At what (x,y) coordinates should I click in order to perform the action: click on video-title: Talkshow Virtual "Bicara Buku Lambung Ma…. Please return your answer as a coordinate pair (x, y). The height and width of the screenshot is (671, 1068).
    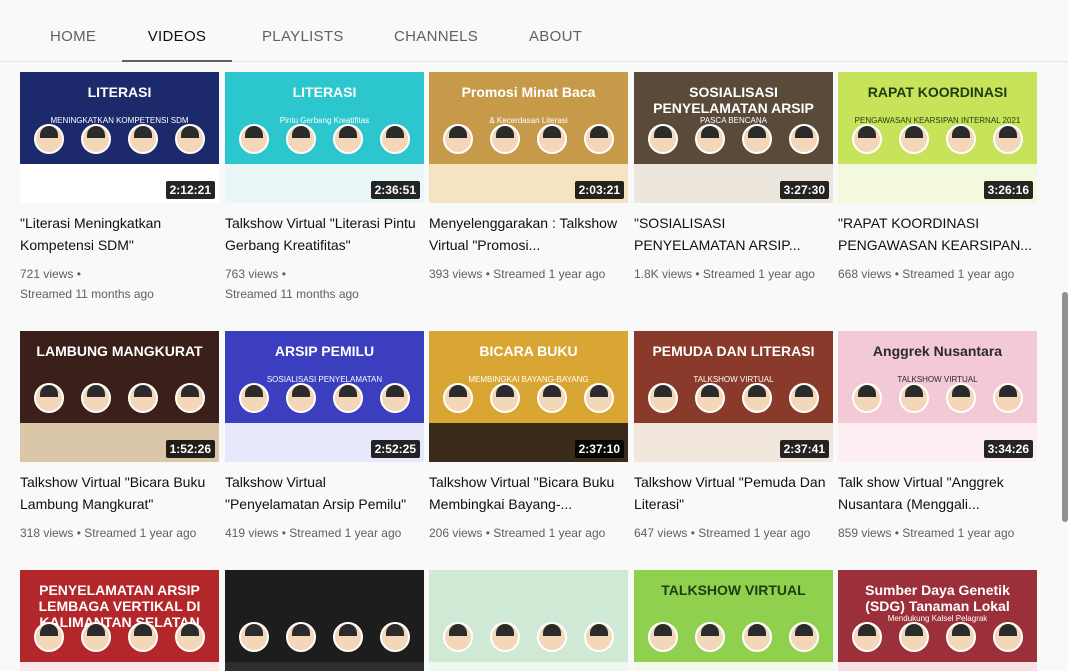
    Looking at the image, I should click on (119, 493).